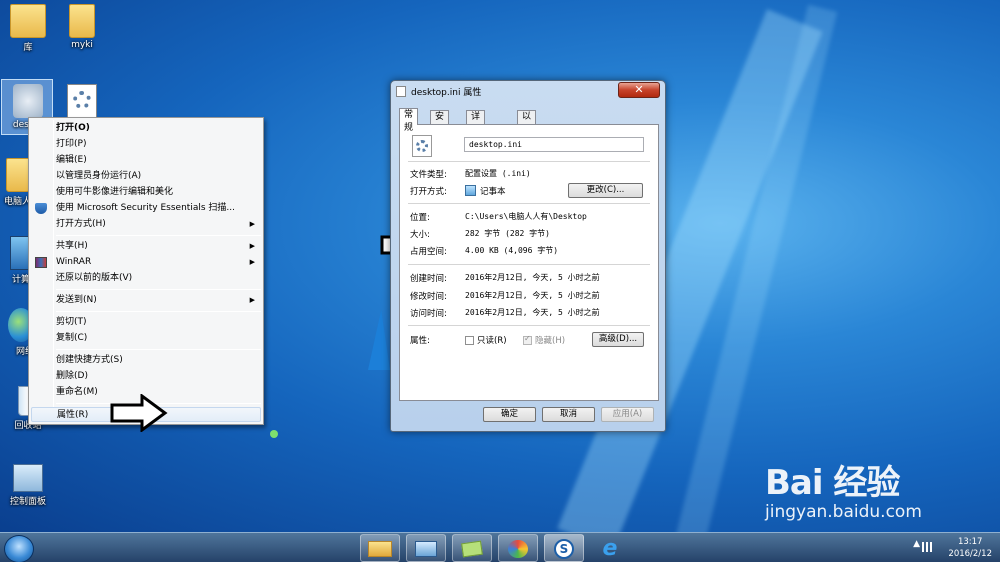 This screenshot has width=1000, height=562. Describe the element at coordinates (146, 338) in the screenshot. I see `menu-item-copy: 复制(C)` at that location.